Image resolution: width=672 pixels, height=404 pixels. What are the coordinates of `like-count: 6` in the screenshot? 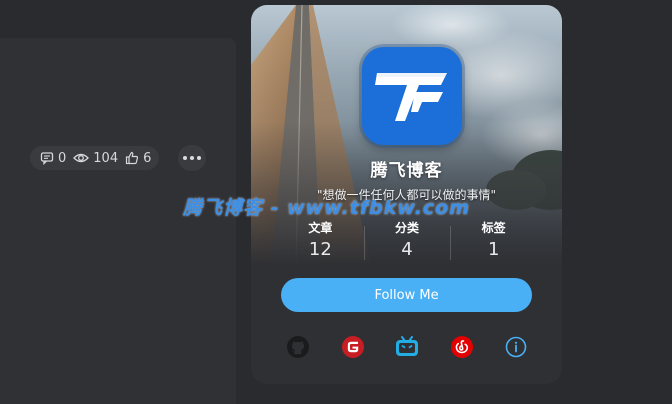 It's located at (138, 158).